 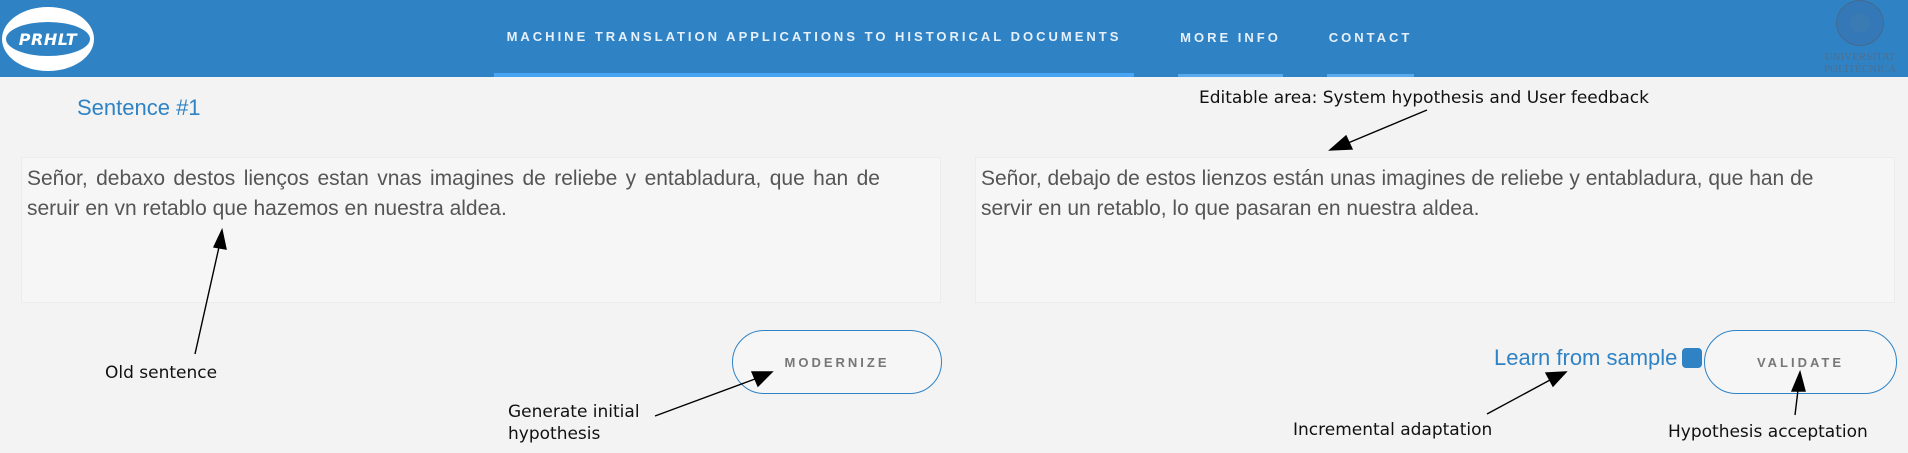 I want to click on arrow-head-old-sentence, so click(x=219, y=238).